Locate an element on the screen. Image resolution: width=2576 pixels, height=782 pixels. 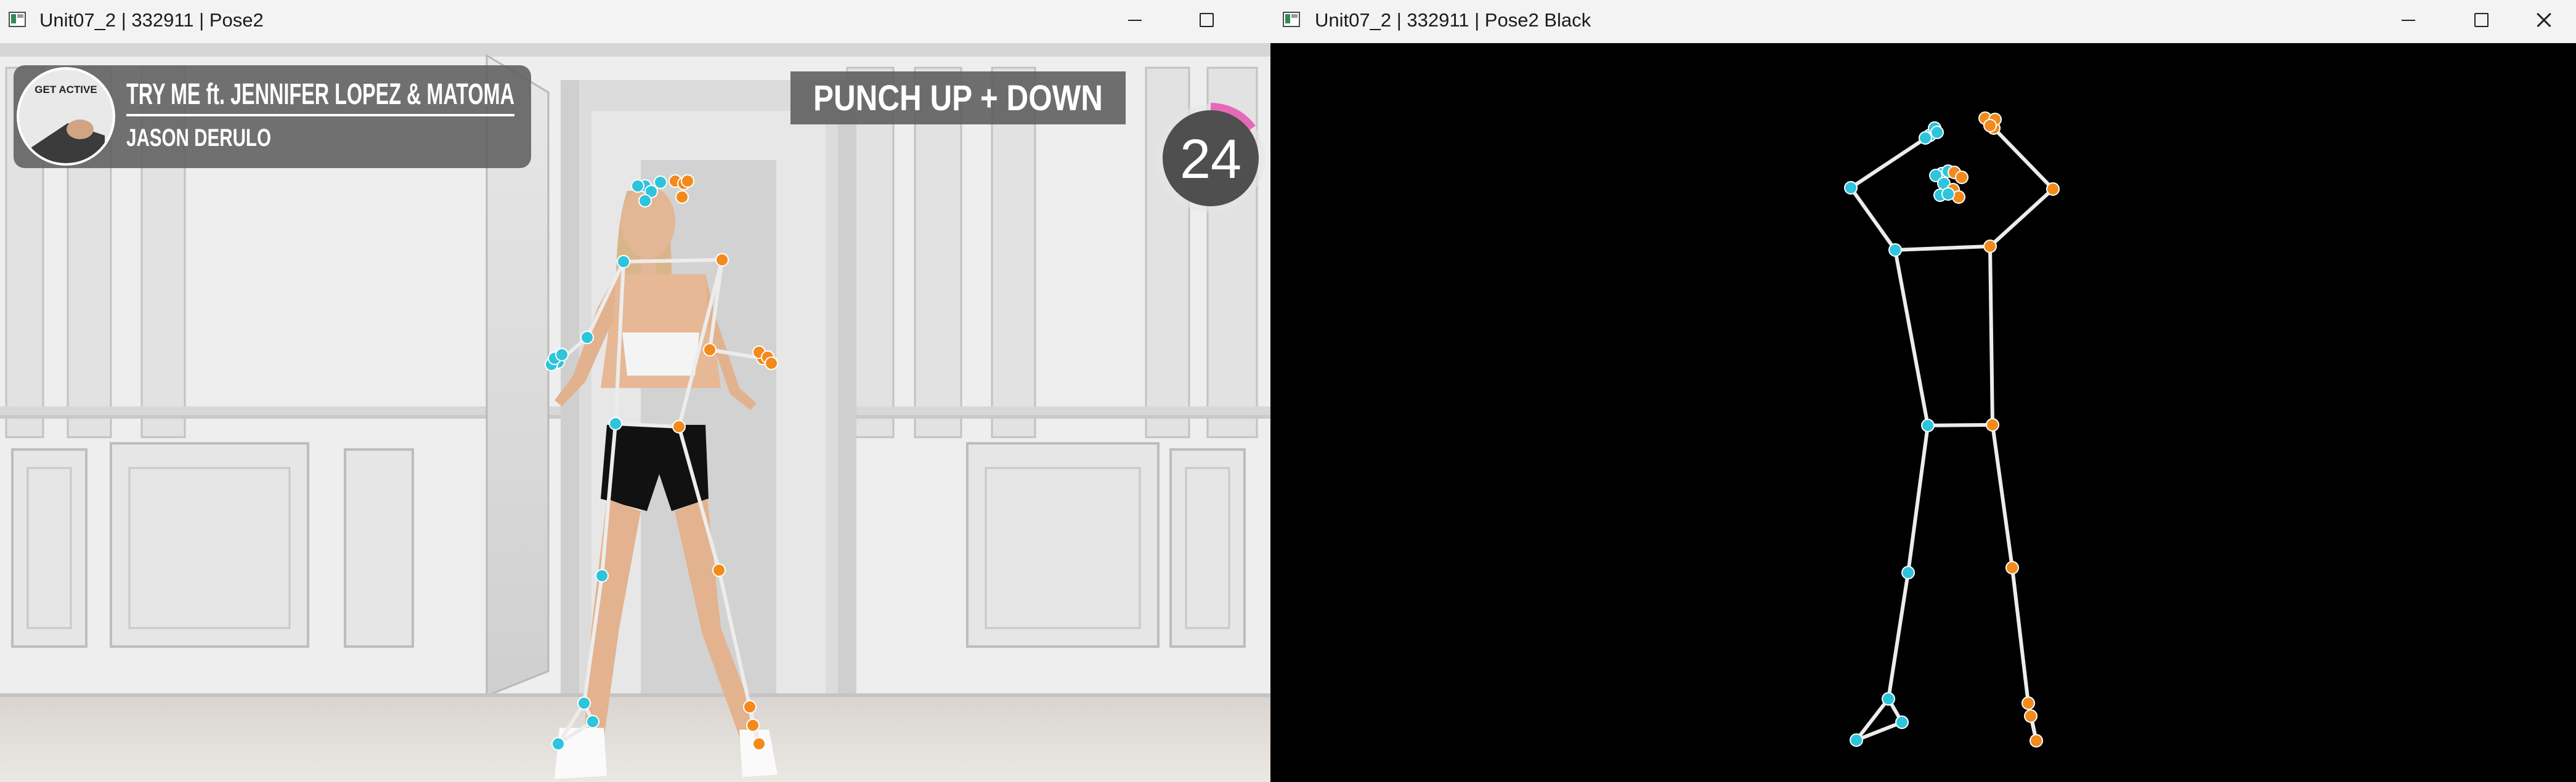
floor is located at coordinates (635, 739).